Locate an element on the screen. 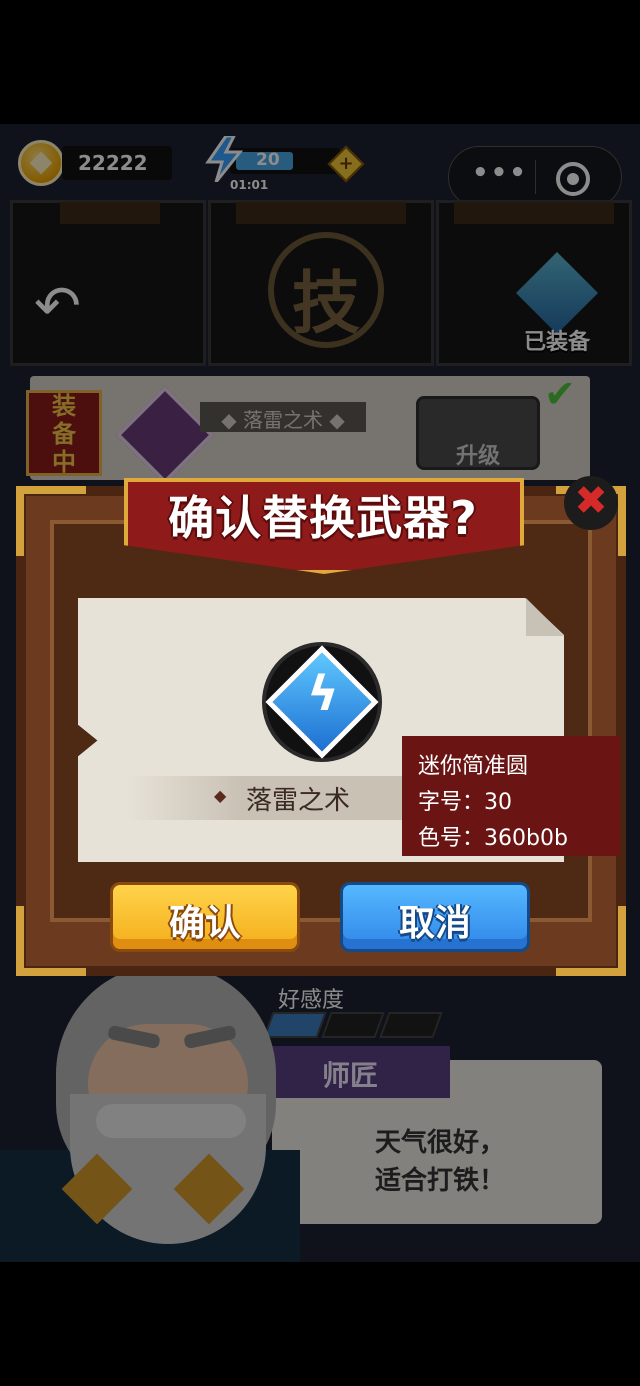  close-icon: ✖ is located at coordinates (591, 501).